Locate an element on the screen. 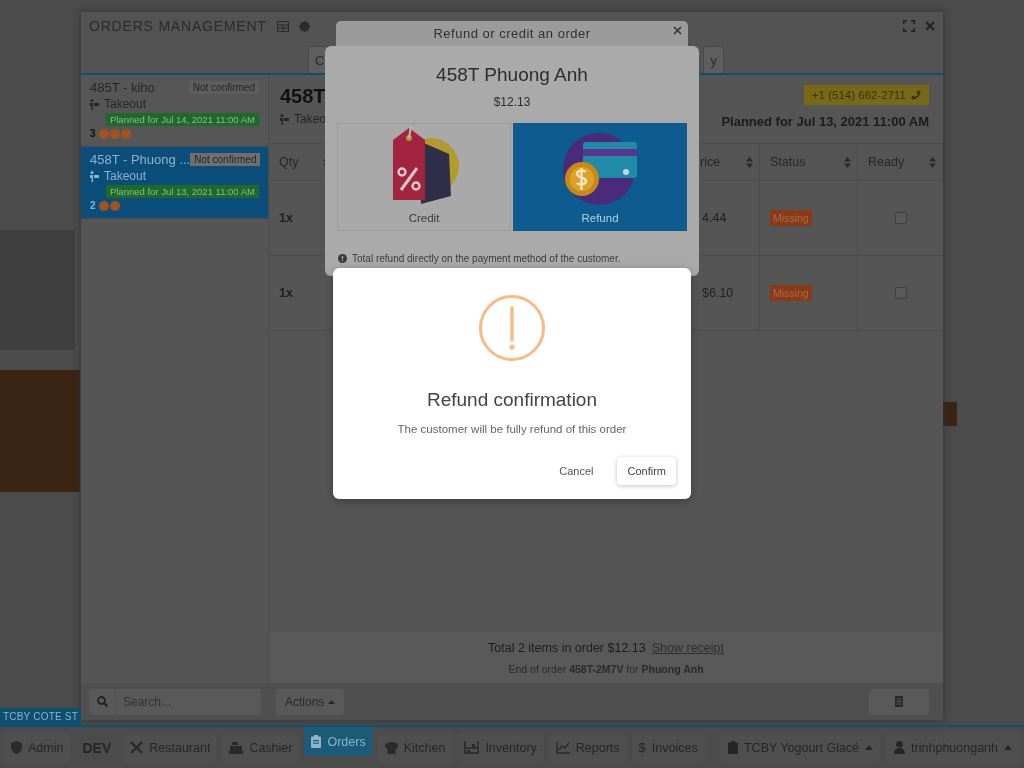 Image resolution: width=1024 pixels, height=768 pixels. customer-name: 458T Phuong Anh is located at coordinates (512, 75).